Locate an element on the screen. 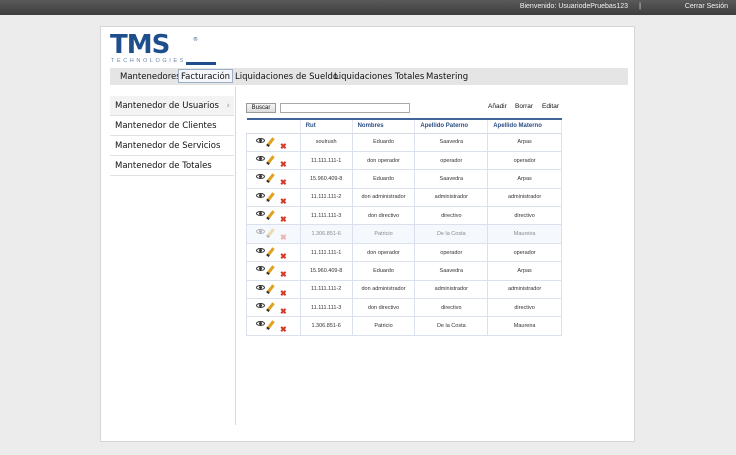 The image size is (736, 455). sidebar-item-totales: Mantenedor de Totales is located at coordinates (172, 166).